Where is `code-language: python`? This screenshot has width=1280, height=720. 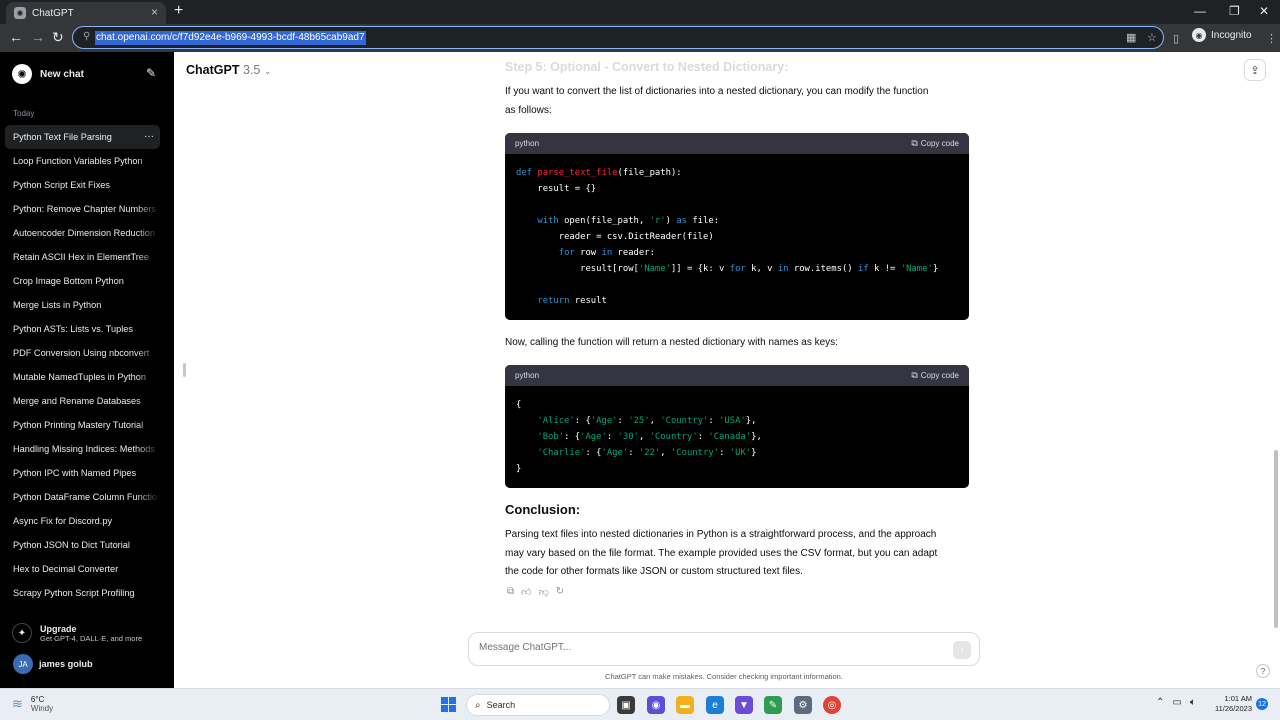
code-language: python is located at coordinates (527, 375).